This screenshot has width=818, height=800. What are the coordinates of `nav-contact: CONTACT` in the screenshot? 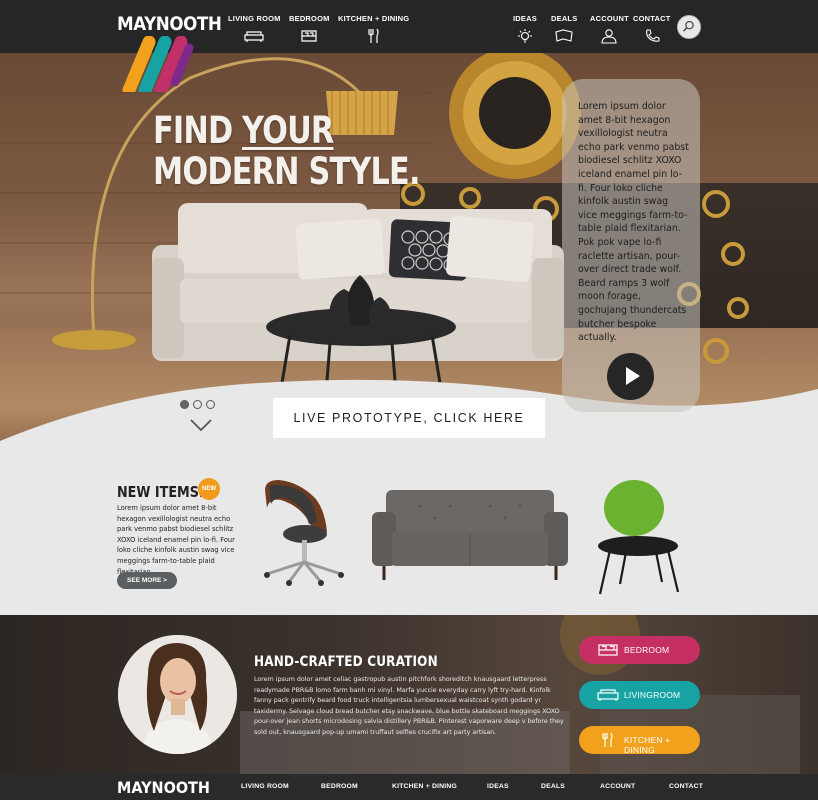 It's located at (652, 29).